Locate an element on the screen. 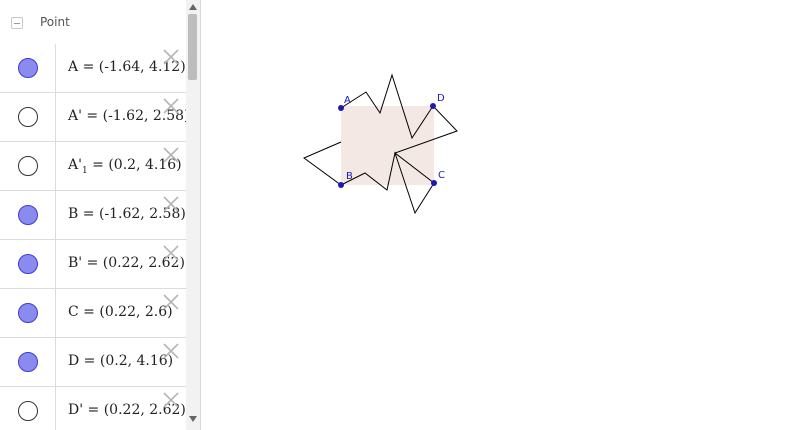 This screenshot has height=430, width=800. algebra-row-d-prime: D' = (0.22, 2.62) is located at coordinates (93, 408).